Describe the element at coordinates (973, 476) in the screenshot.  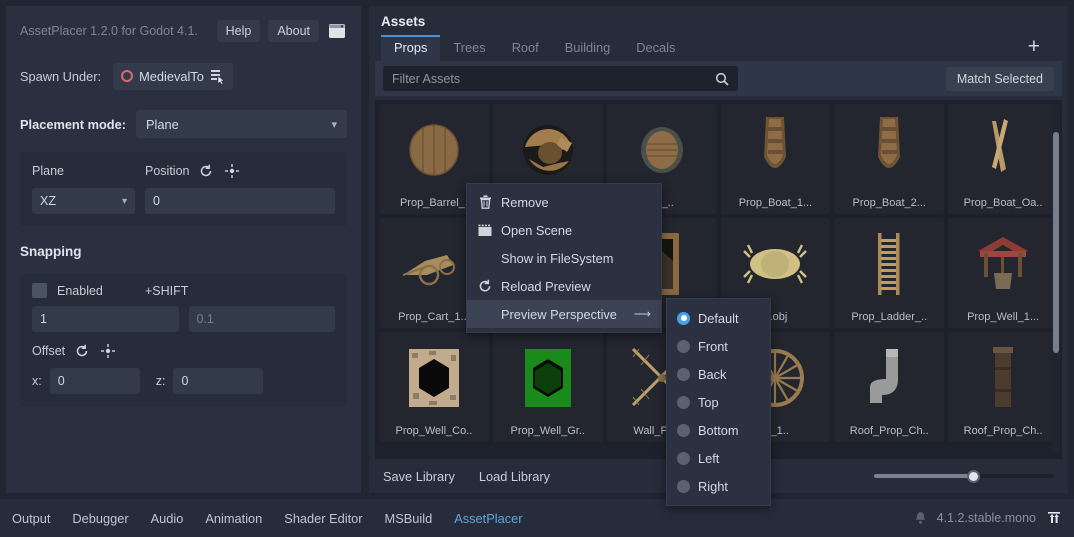
I see `slider-knob` at that location.